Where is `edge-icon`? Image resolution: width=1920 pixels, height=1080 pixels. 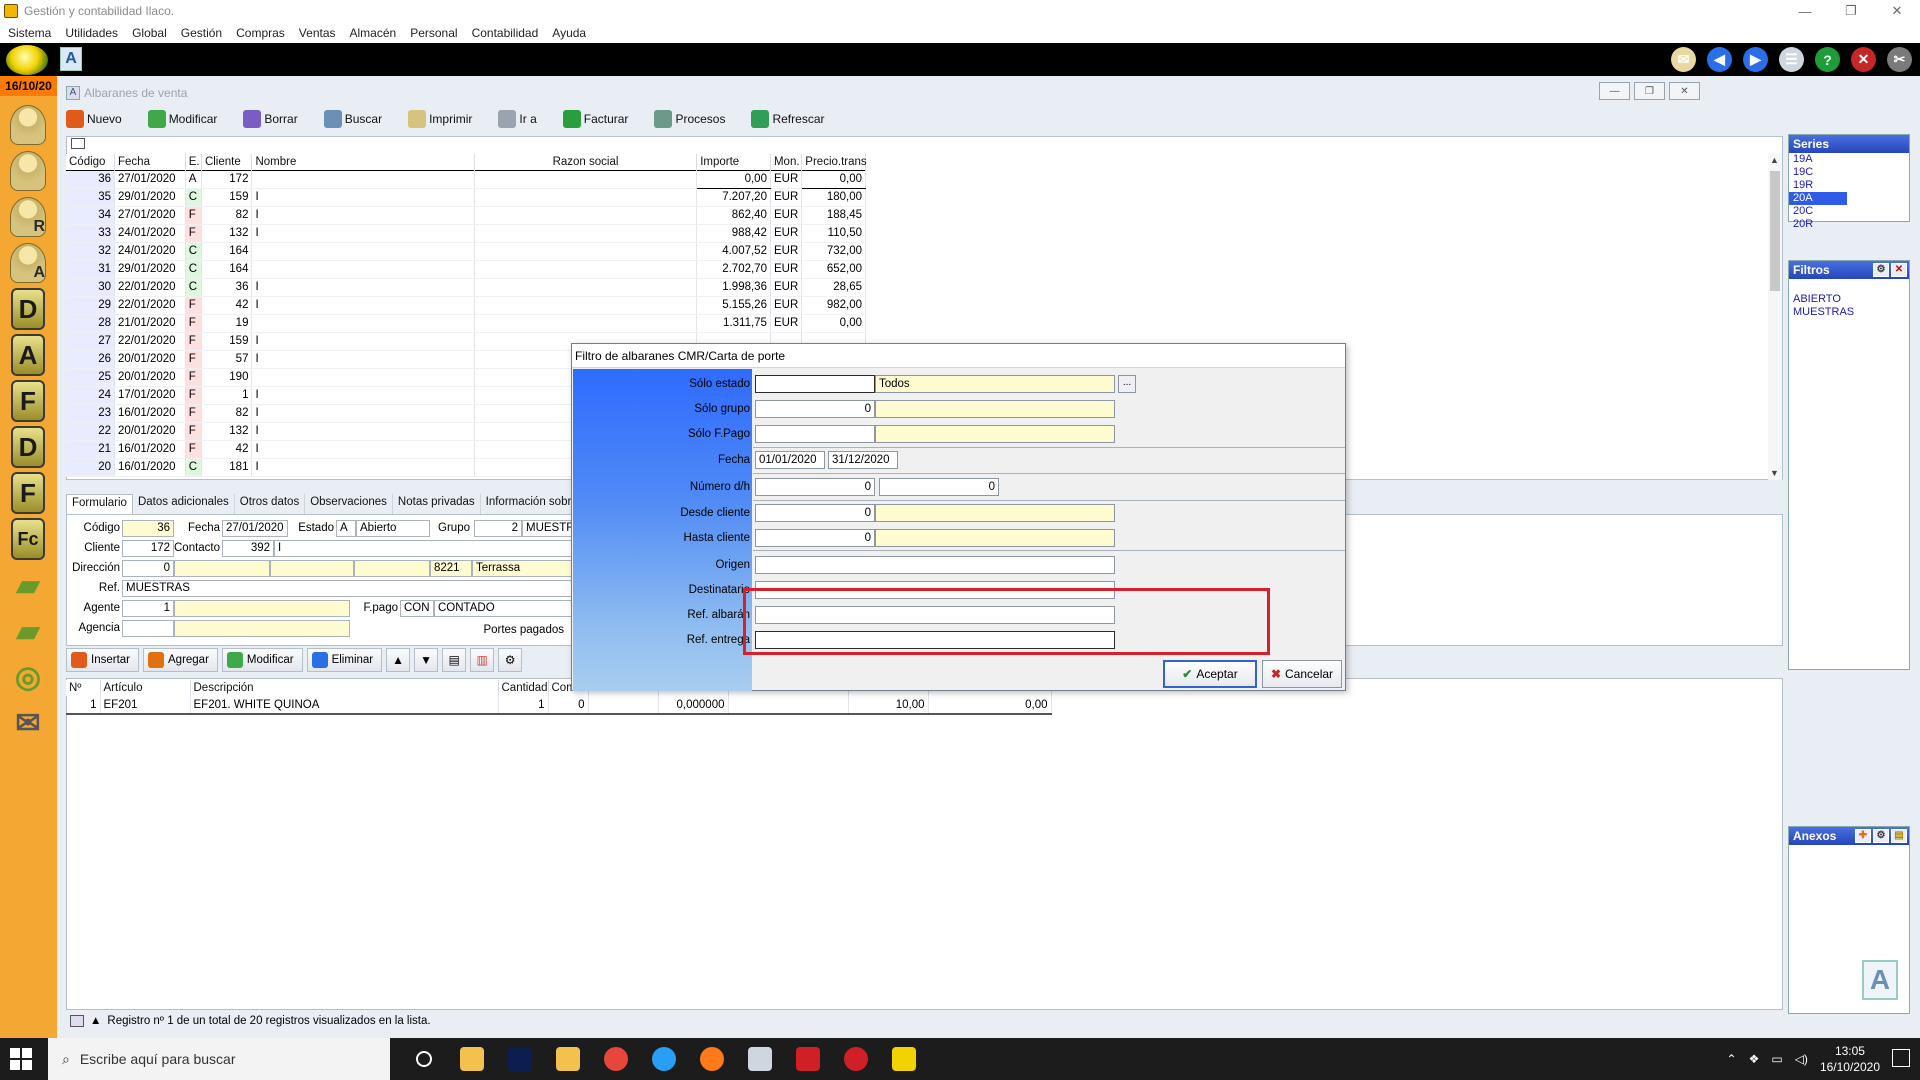
edge-icon is located at coordinates (664, 1059).